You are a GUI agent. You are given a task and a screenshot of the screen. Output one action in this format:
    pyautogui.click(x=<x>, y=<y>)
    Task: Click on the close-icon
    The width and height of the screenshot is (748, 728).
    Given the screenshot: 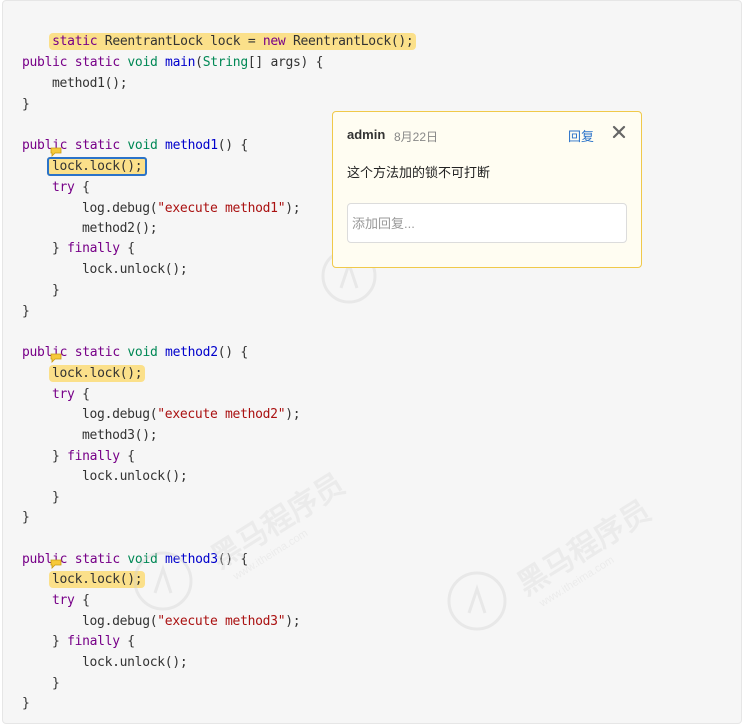 What is the action you would take?
    pyautogui.click(x=619, y=132)
    